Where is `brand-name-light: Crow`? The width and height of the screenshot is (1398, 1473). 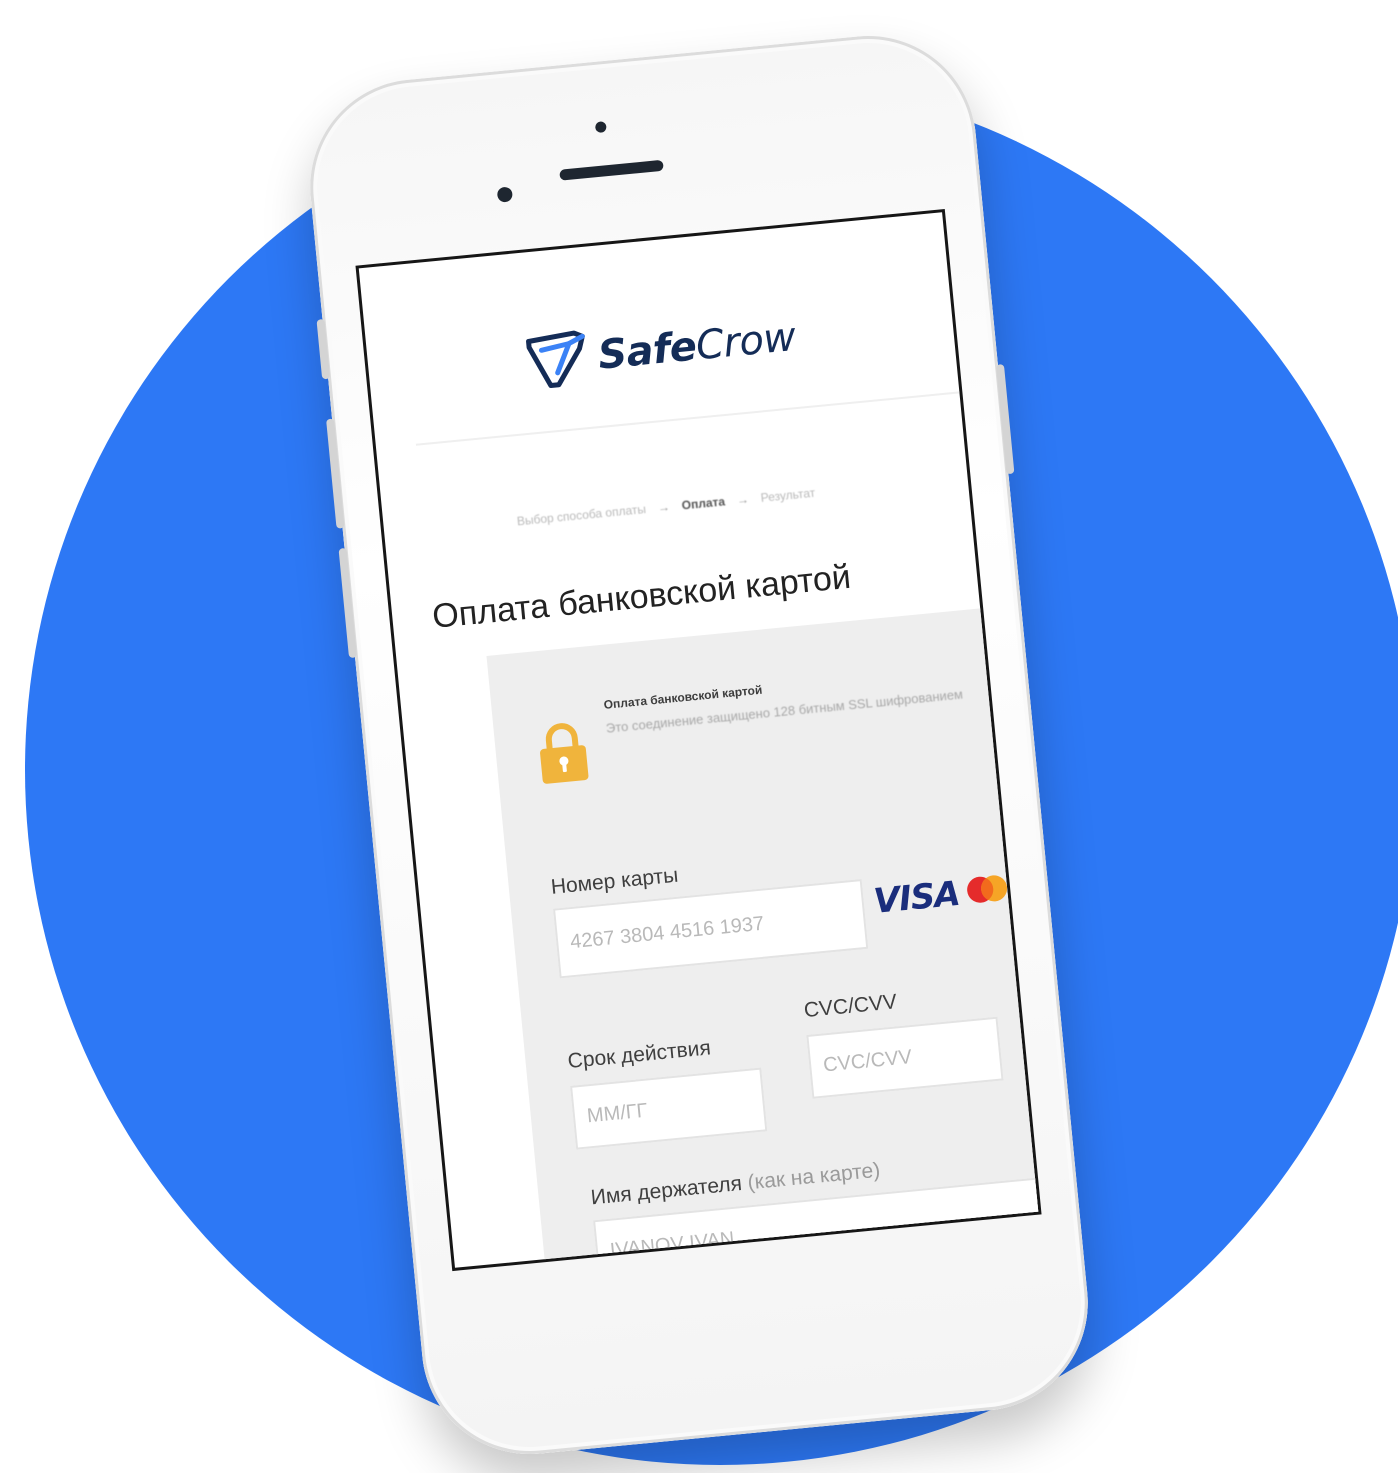 brand-name-light: Crow is located at coordinates (745, 341).